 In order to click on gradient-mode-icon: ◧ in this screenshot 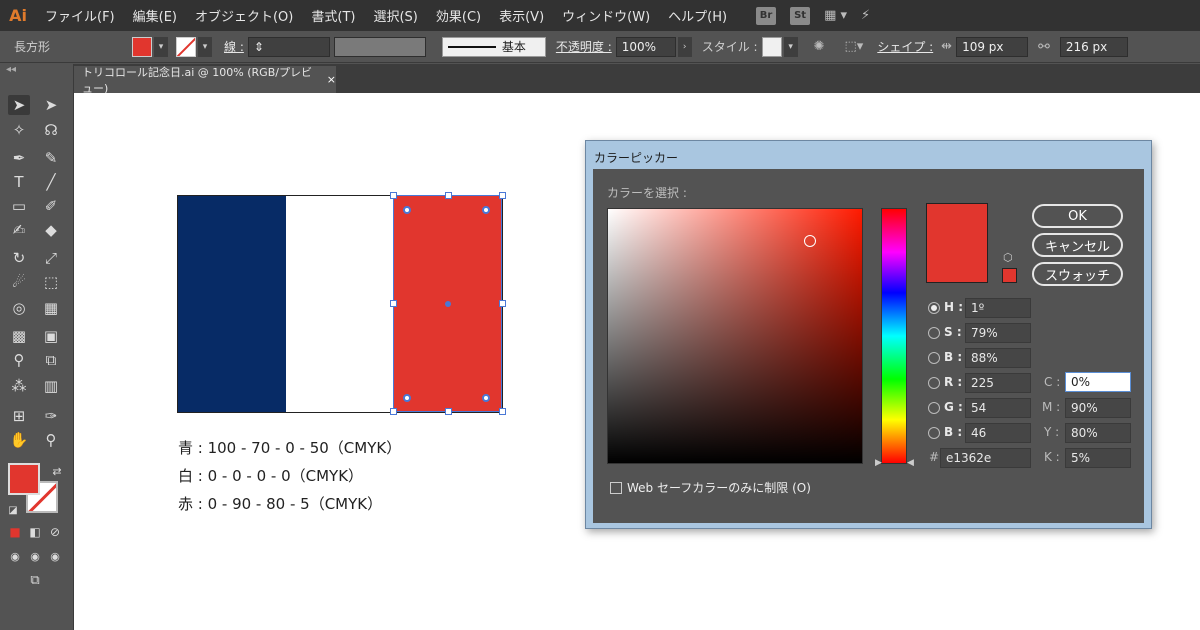, I will do `click(35, 532)`.